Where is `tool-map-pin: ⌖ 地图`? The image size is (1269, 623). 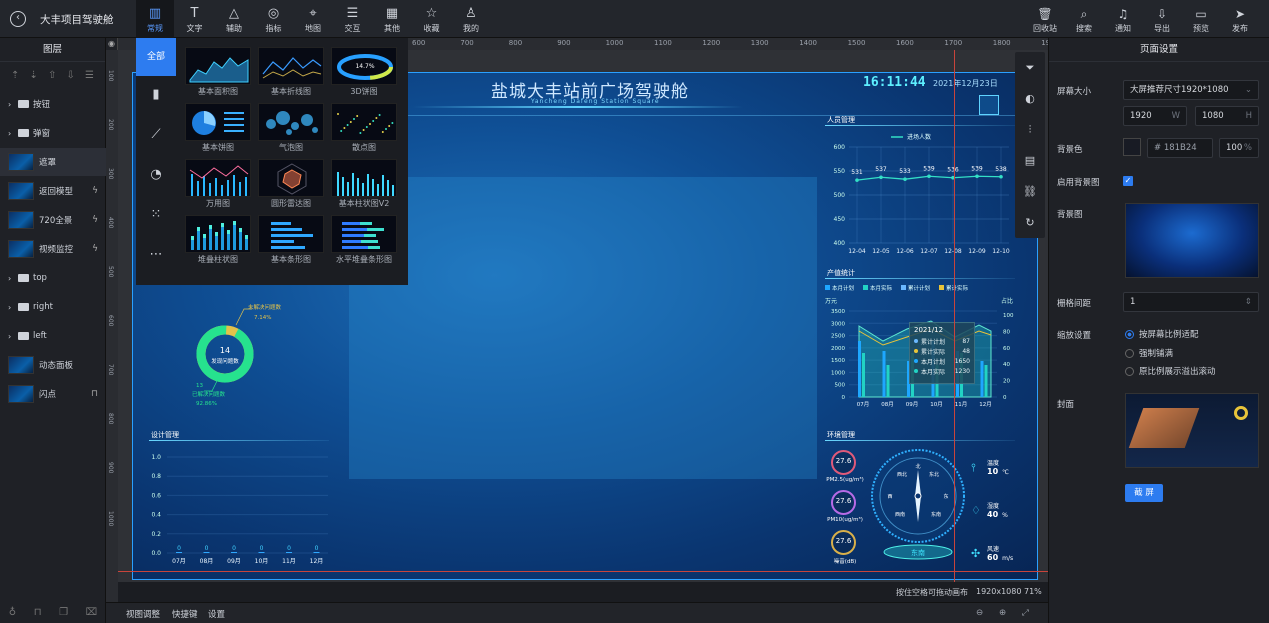
tool-map-pin: ⌖ 地图 is located at coordinates (313, 19).